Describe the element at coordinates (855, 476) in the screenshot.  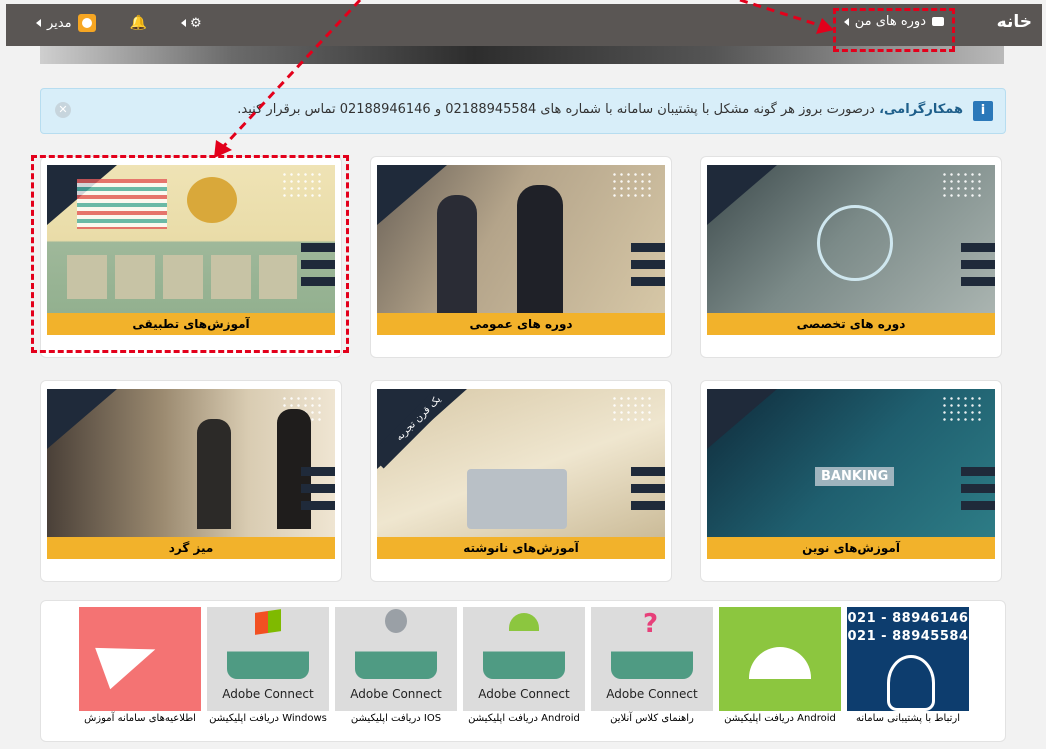
I see `banking-label: BANKING` at that location.